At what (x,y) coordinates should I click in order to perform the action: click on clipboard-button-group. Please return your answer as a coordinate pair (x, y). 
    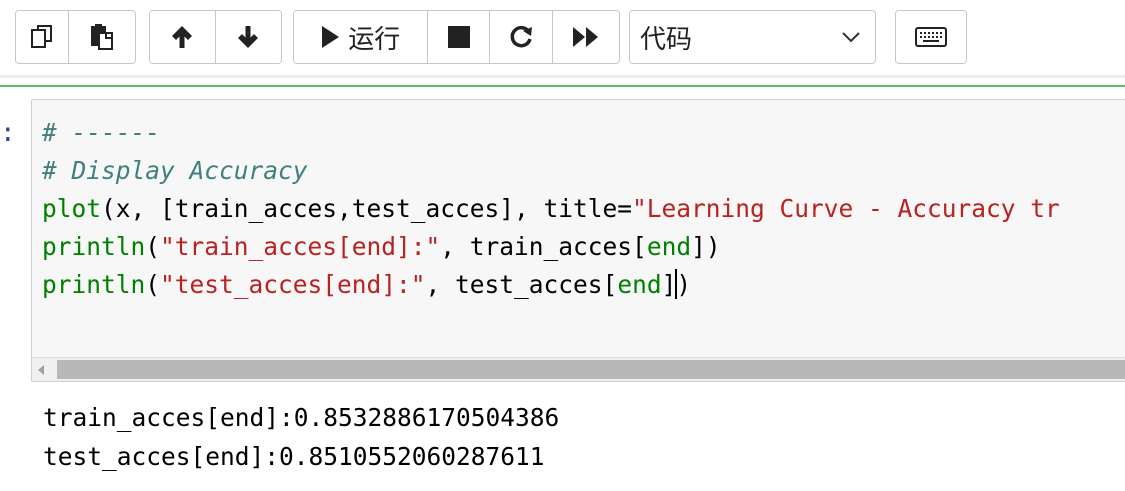
    Looking at the image, I should click on (75, 37).